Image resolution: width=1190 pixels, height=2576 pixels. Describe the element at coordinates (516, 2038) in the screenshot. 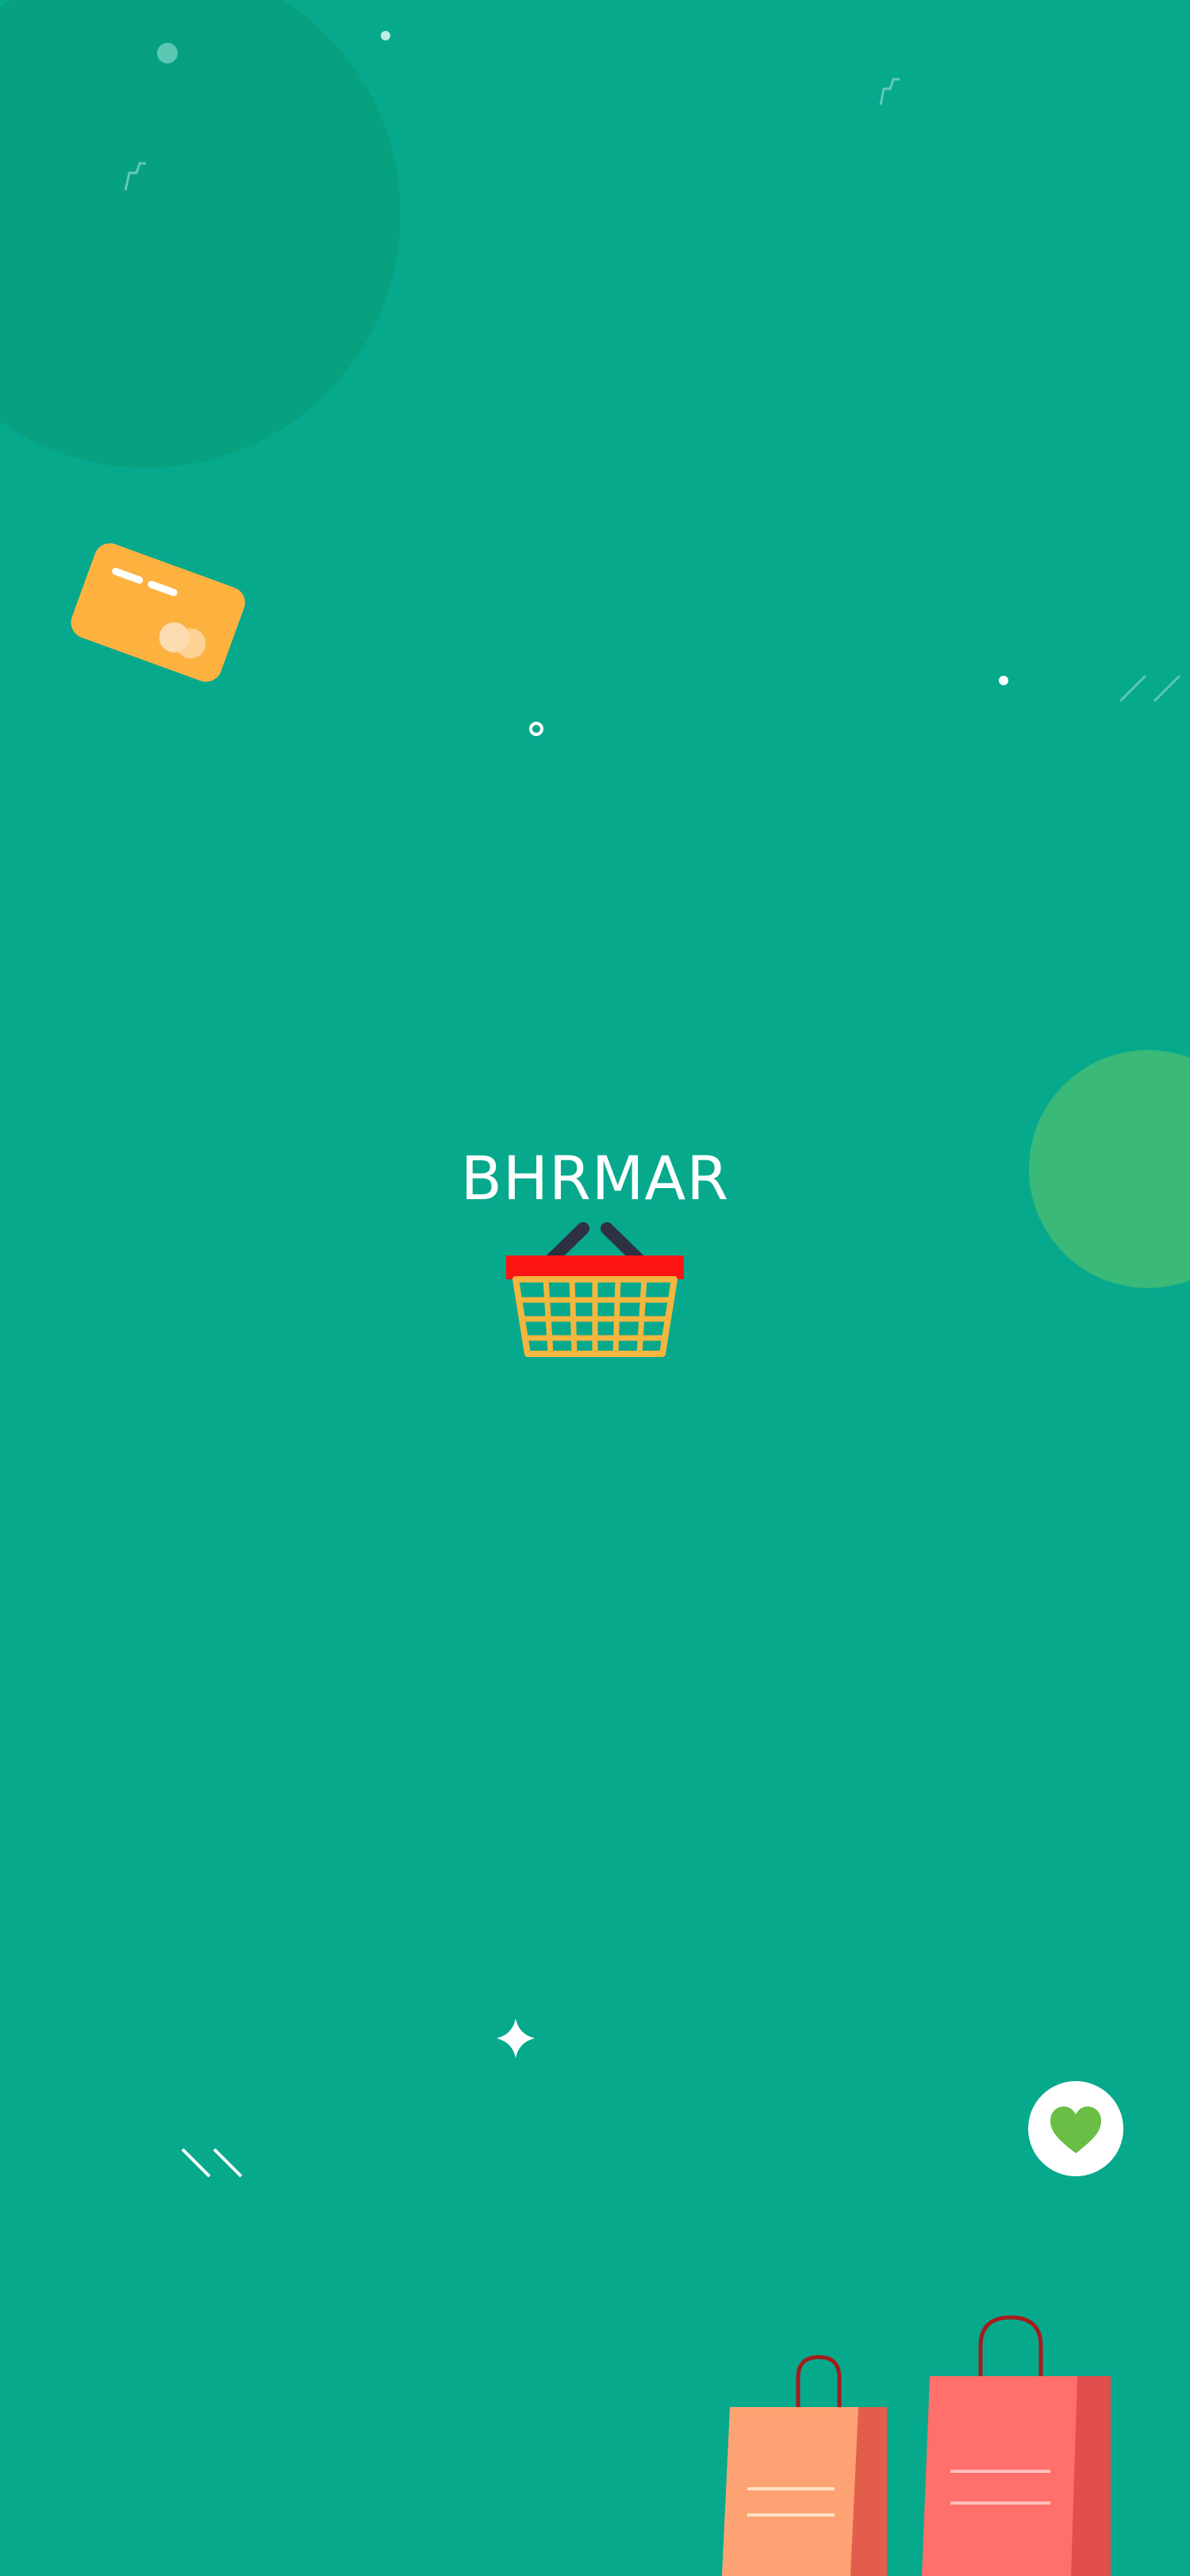

I see `sparkle-icon` at that location.